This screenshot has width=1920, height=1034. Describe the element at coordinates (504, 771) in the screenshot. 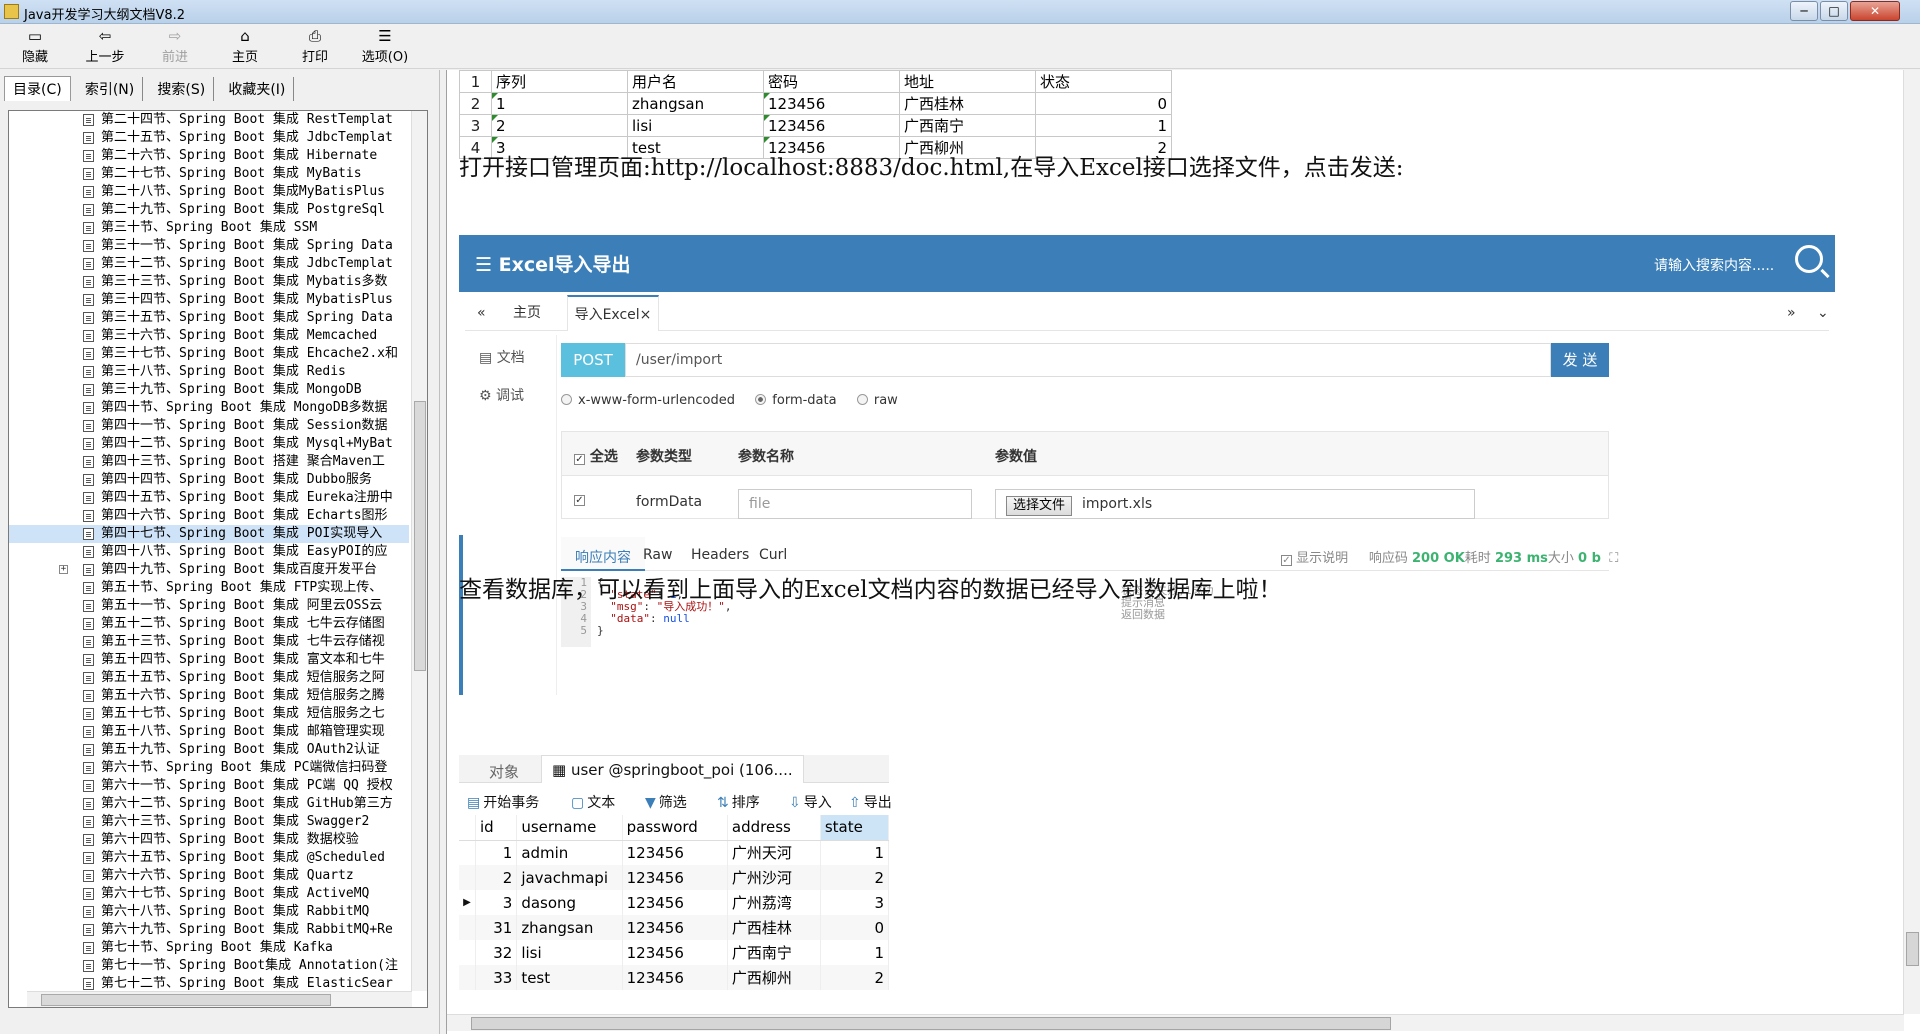

I see `tab-objects: 对象` at that location.